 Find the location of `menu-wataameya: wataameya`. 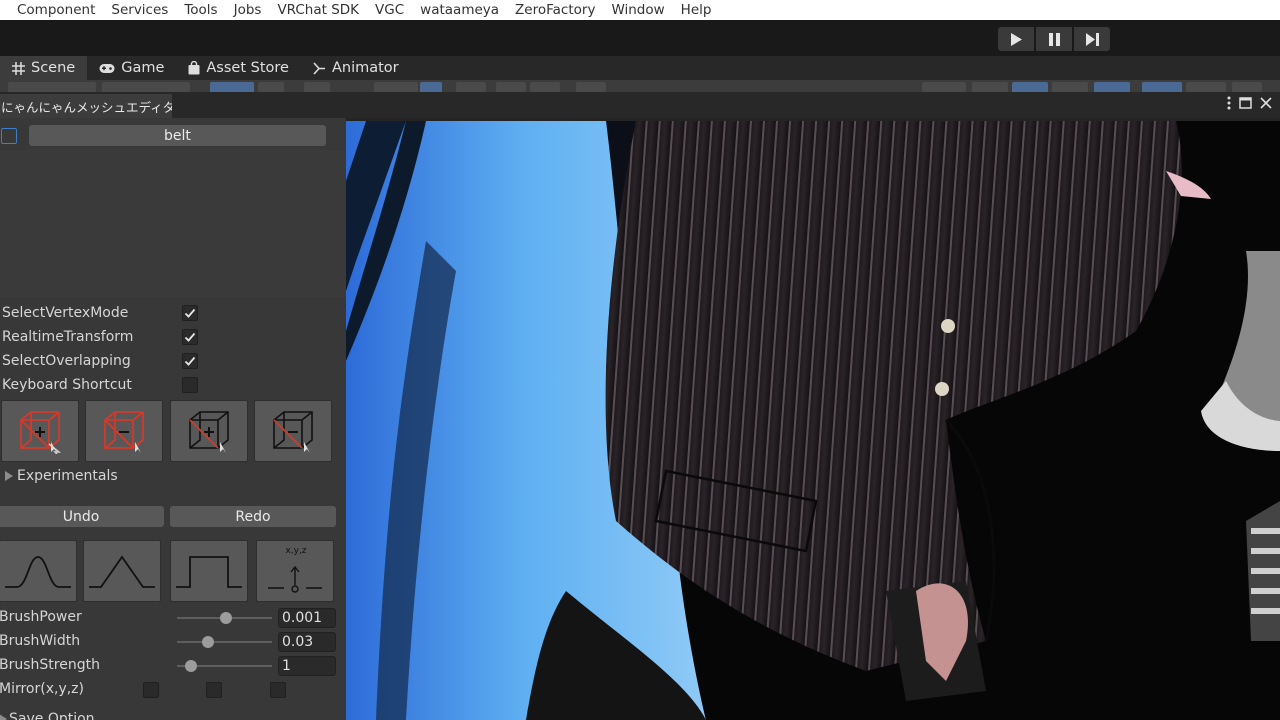

menu-wataameya: wataameya is located at coordinates (459, 10).